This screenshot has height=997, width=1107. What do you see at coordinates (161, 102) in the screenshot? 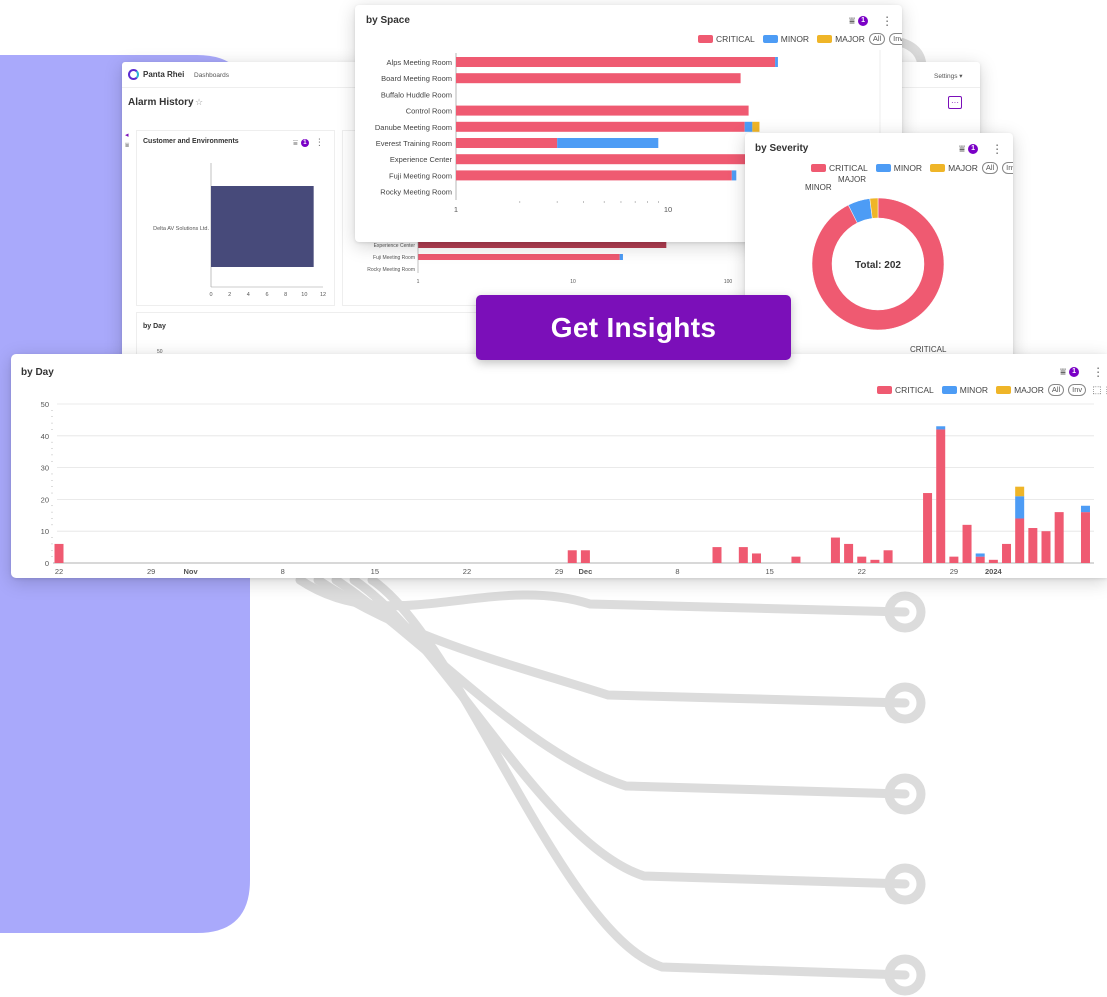
I see `page-title: Alarm History` at bounding box center [161, 102].